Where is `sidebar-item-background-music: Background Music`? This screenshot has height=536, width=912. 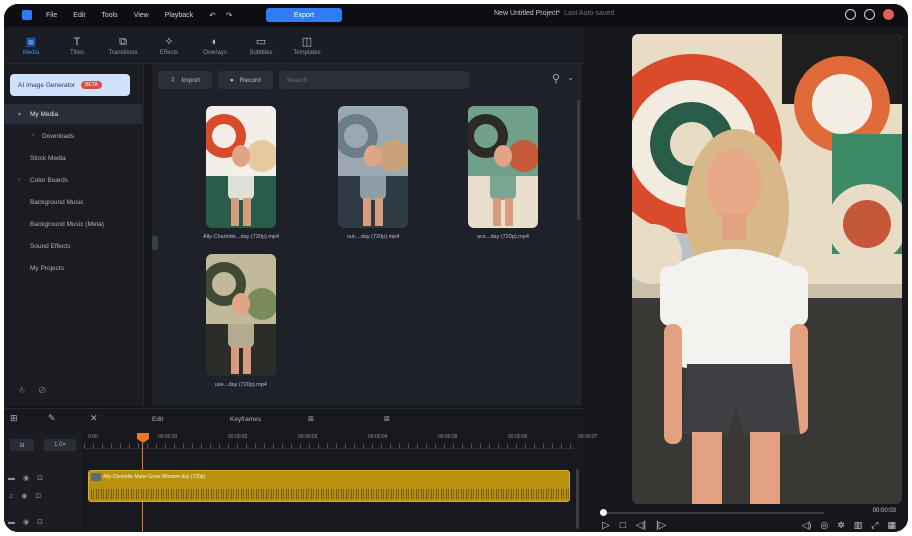 sidebar-item-background-music: Background Music is located at coordinates (73, 202).